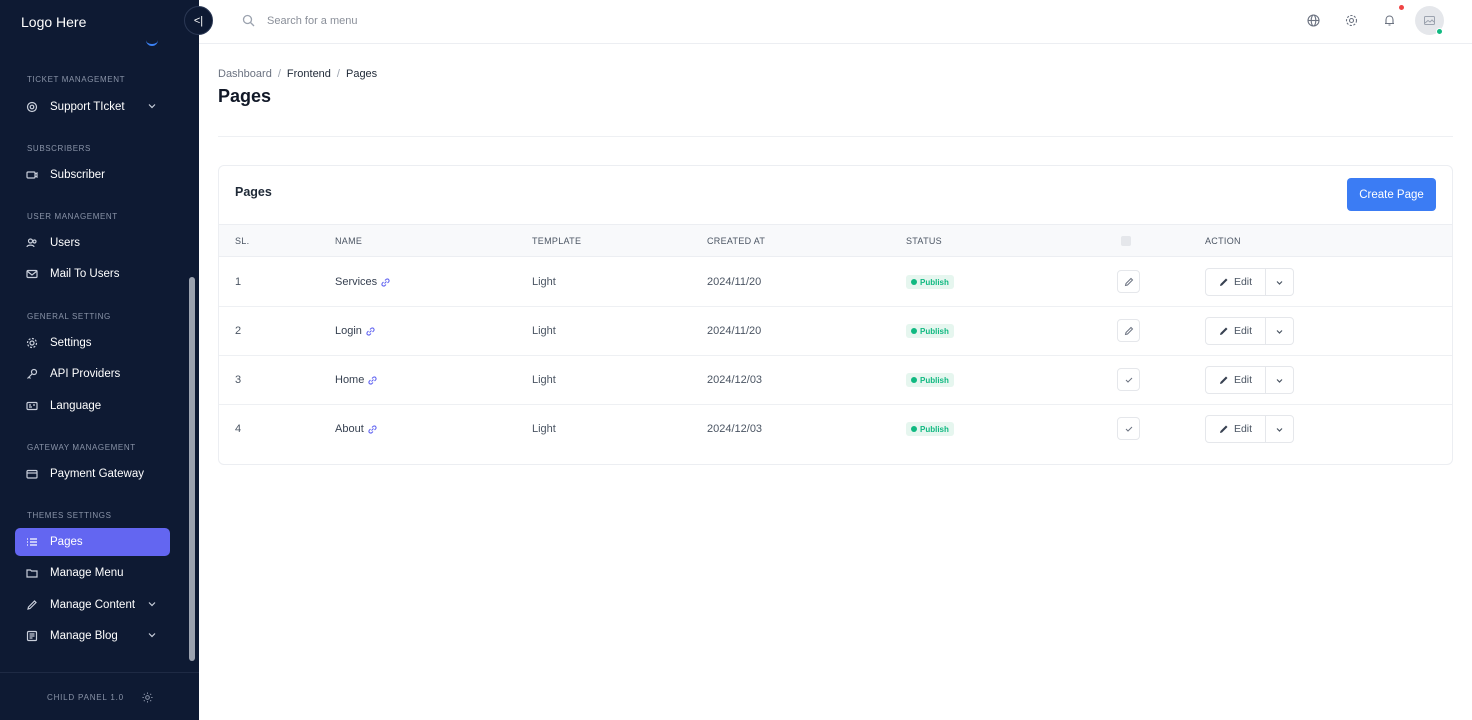  Describe the element at coordinates (66, 542) in the screenshot. I see `sidebar-item-label: Pages` at that location.